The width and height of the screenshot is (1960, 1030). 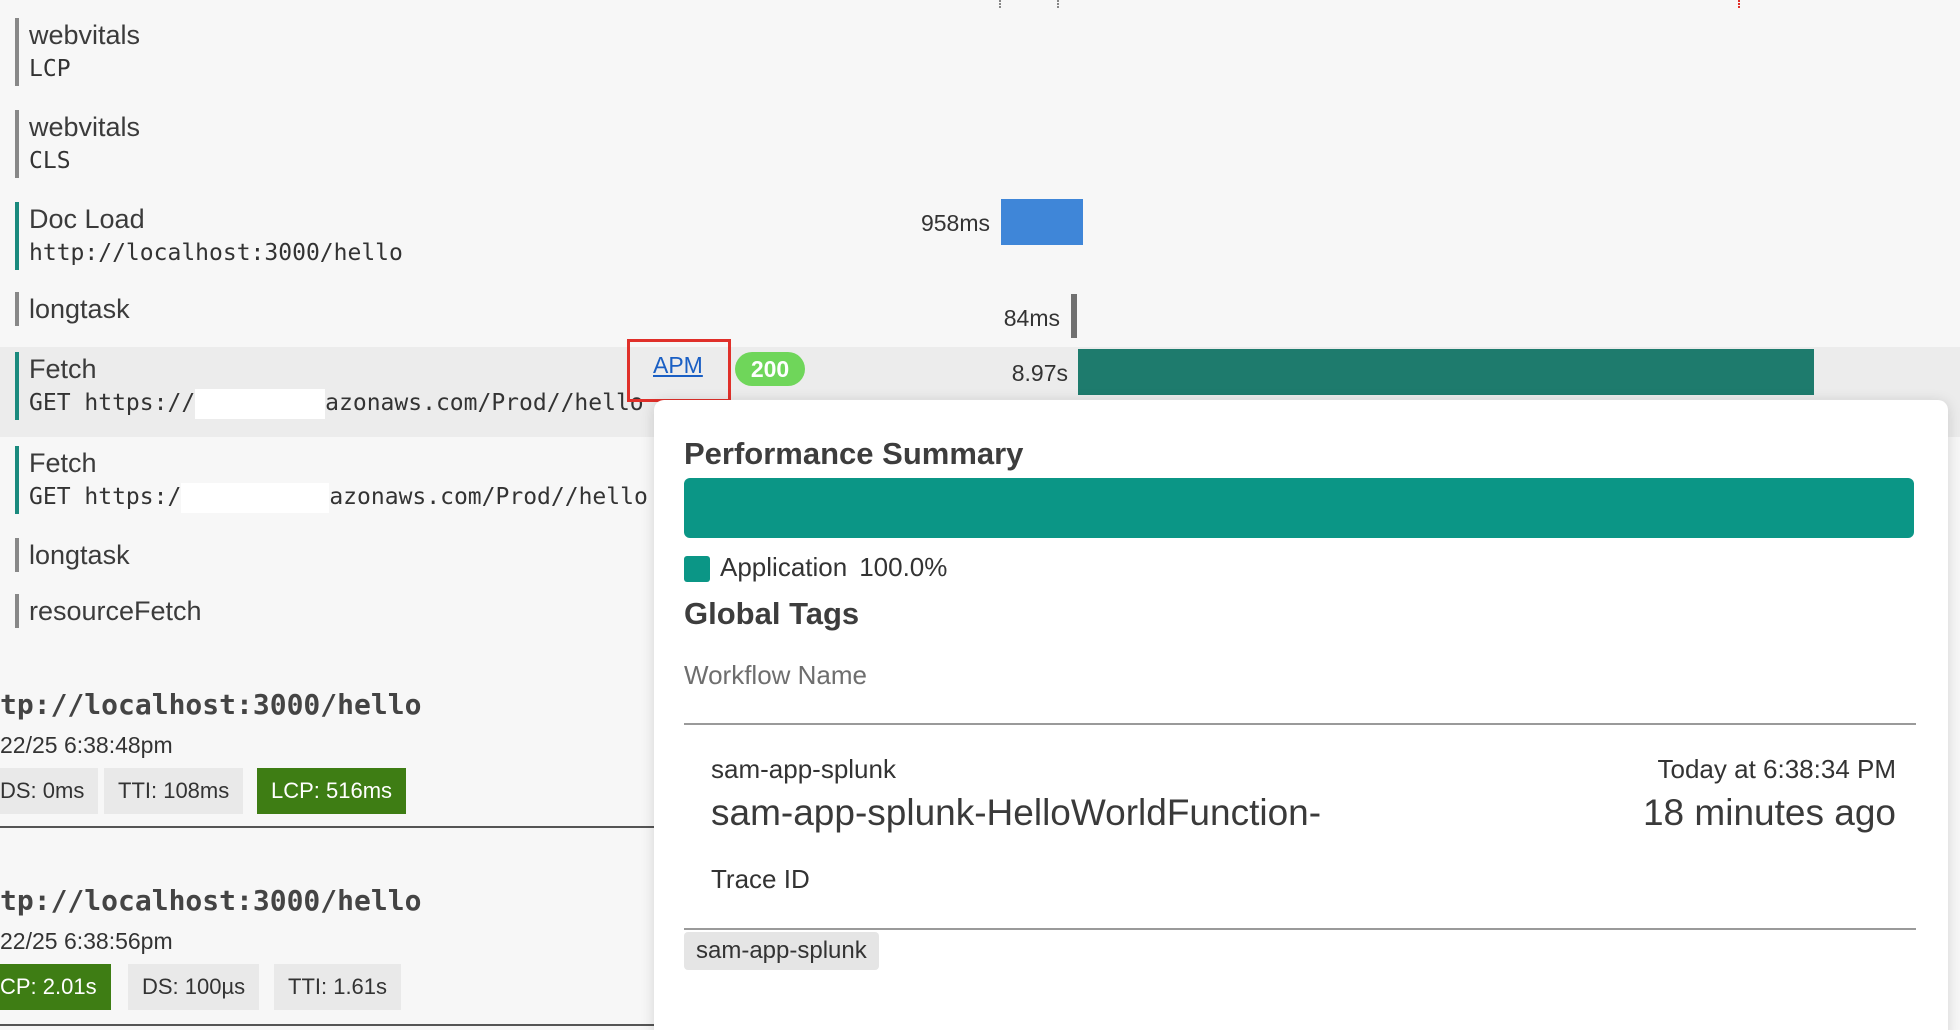 I want to click on span-row-webvitals-cls: webvitals CLS, so click(x=77, y=144).